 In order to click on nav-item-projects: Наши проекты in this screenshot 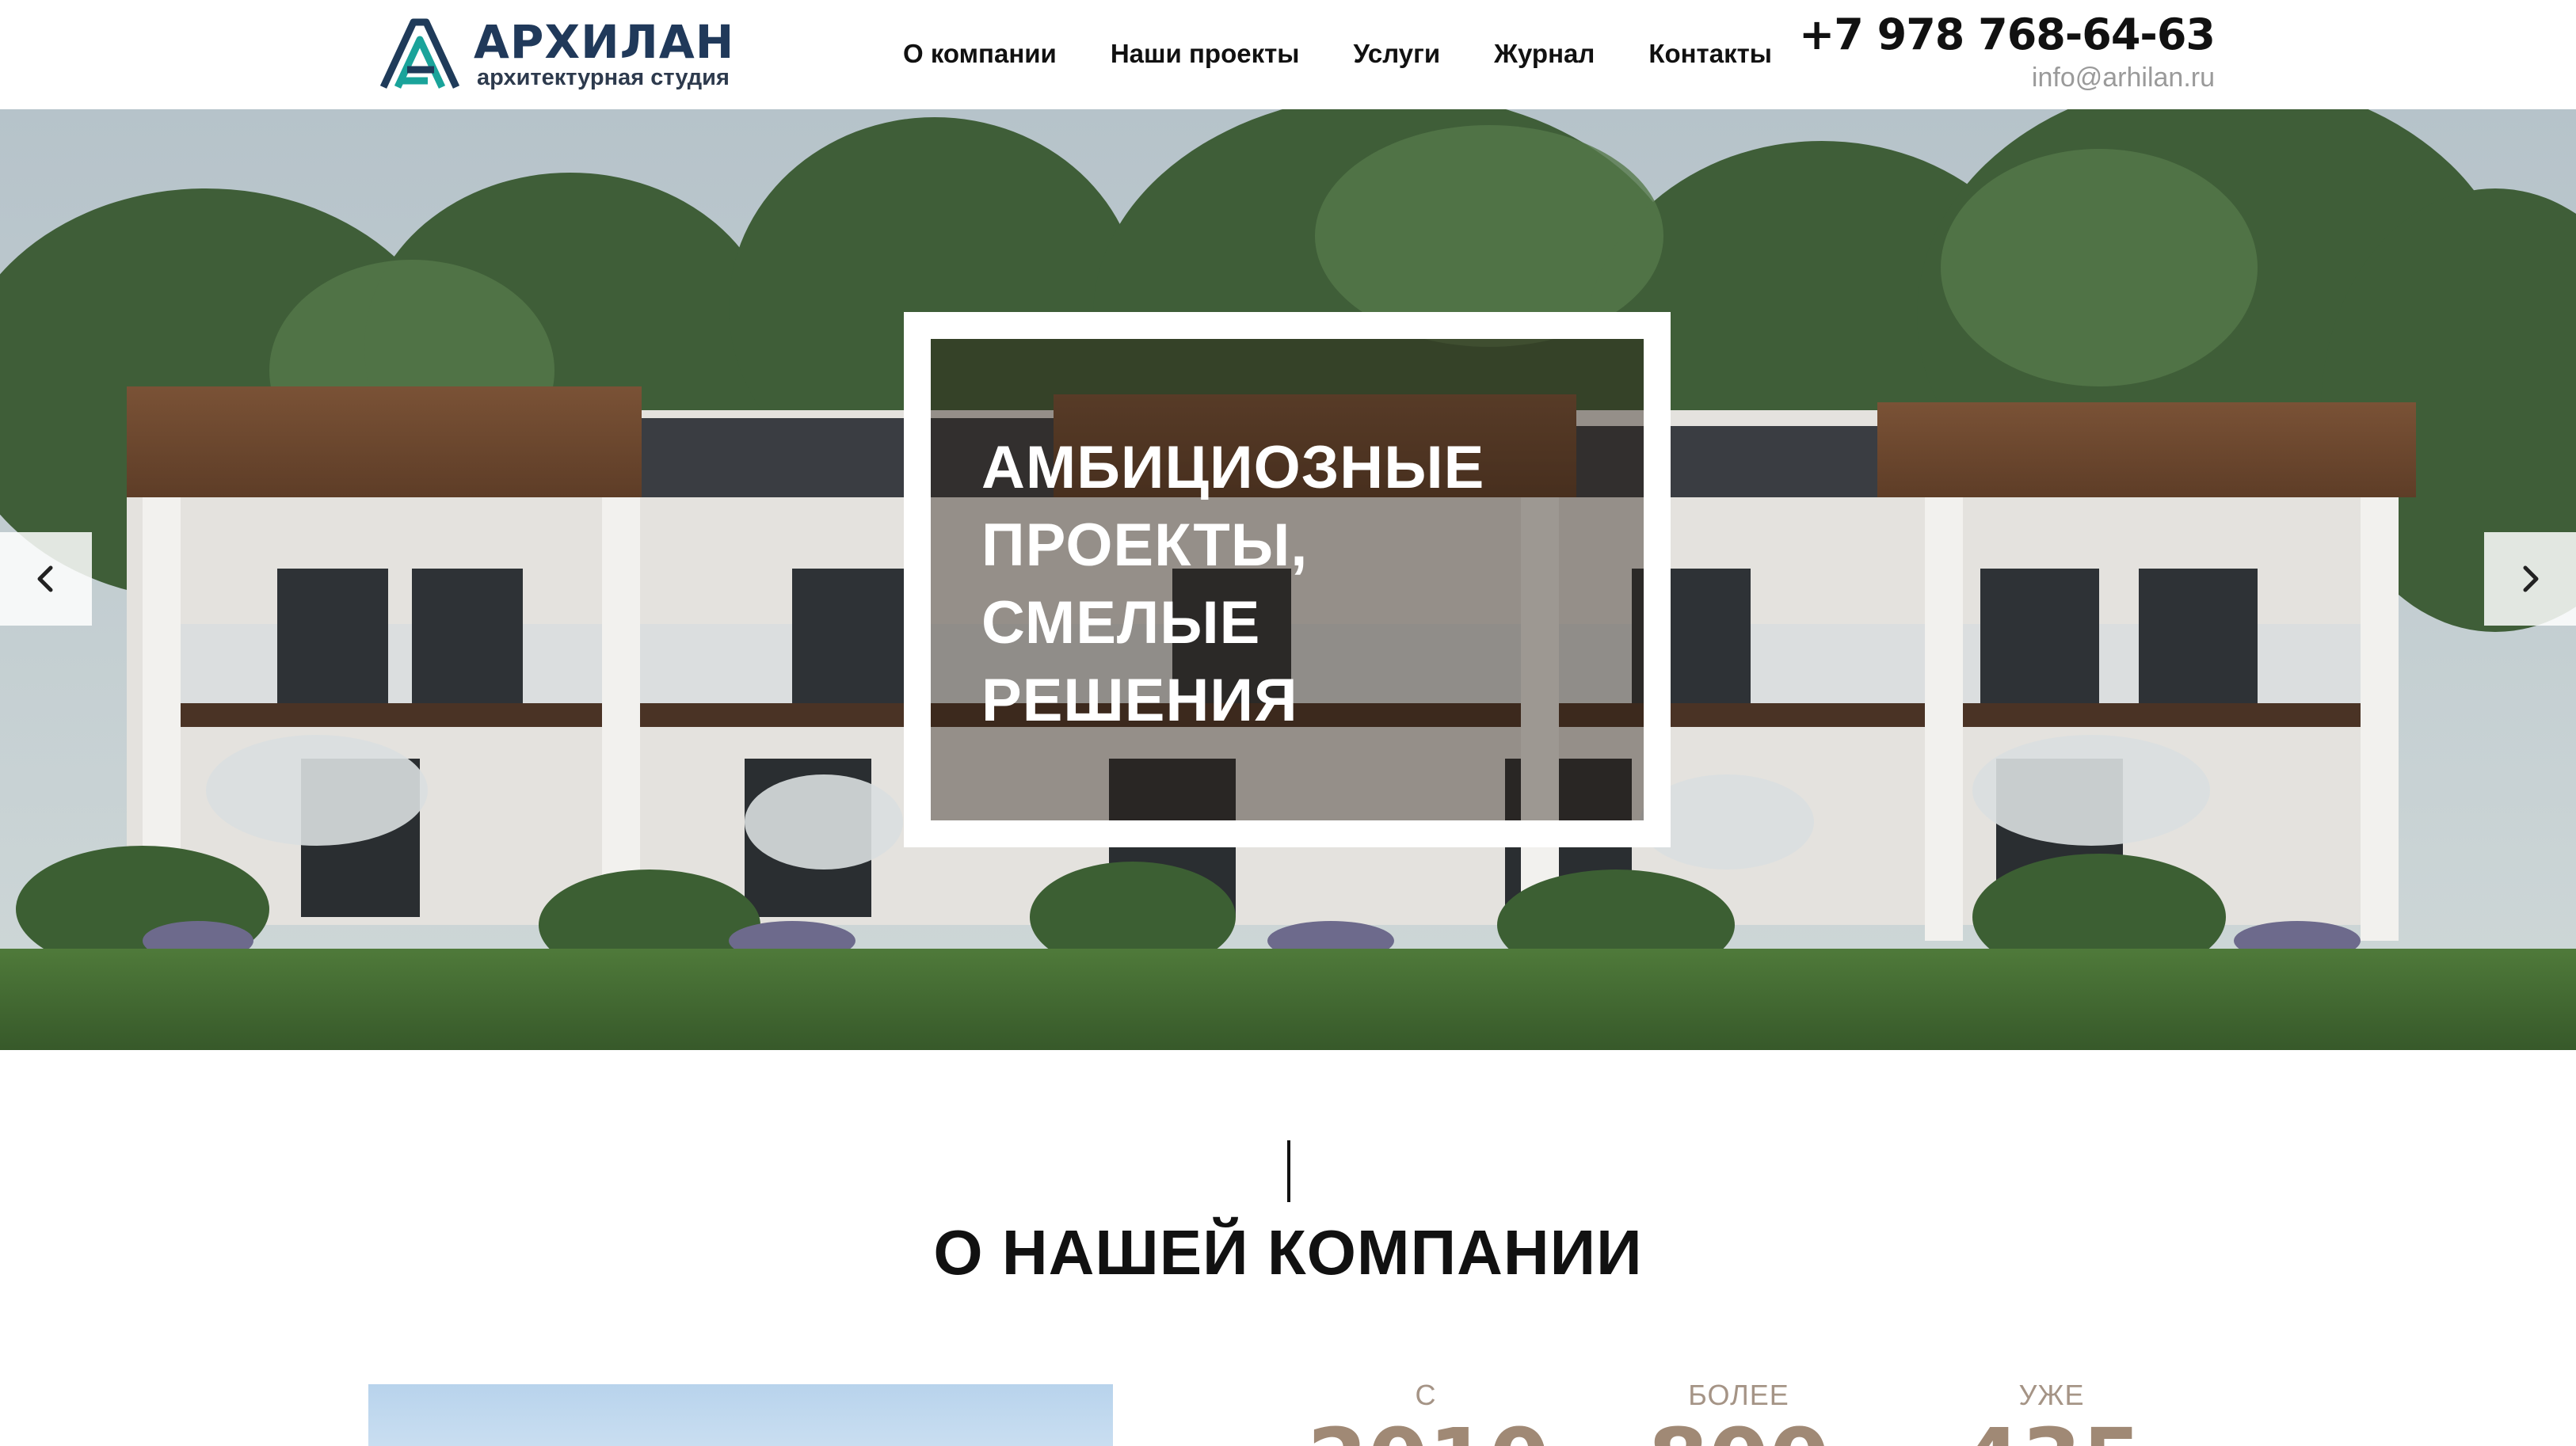, I will do `click(1205, 54)`.